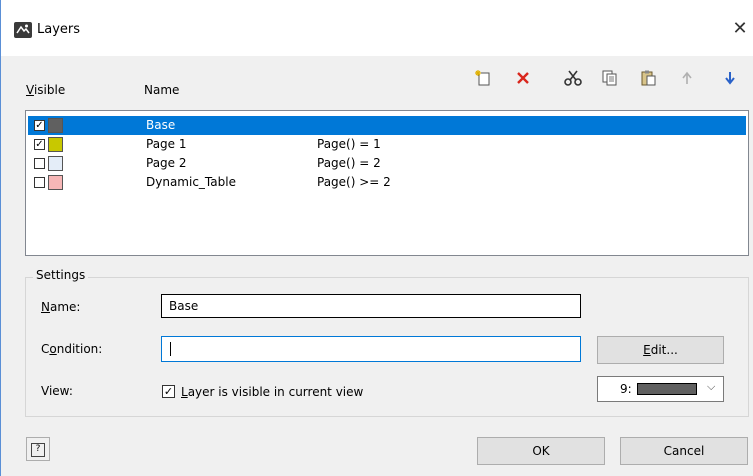  What do you see at coordinates (573, 78) in the screenshot?
I see `cut-icon` at bounding box center [573, 78].